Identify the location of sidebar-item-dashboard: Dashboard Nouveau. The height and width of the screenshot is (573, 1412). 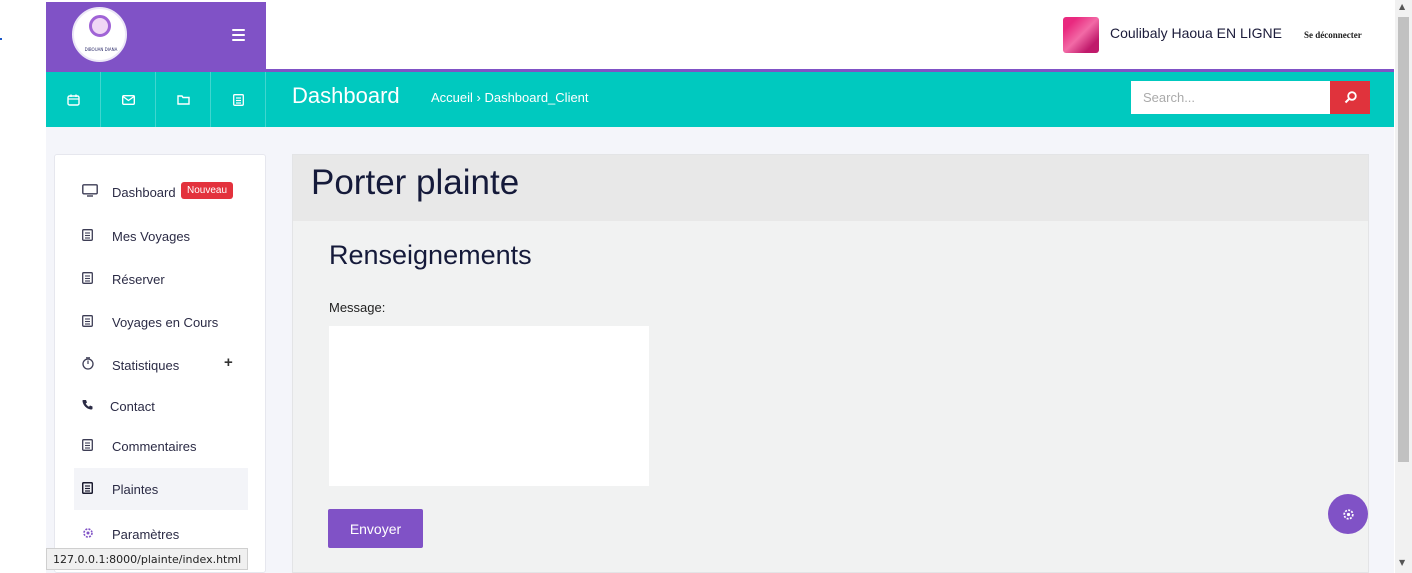
(161, 192).